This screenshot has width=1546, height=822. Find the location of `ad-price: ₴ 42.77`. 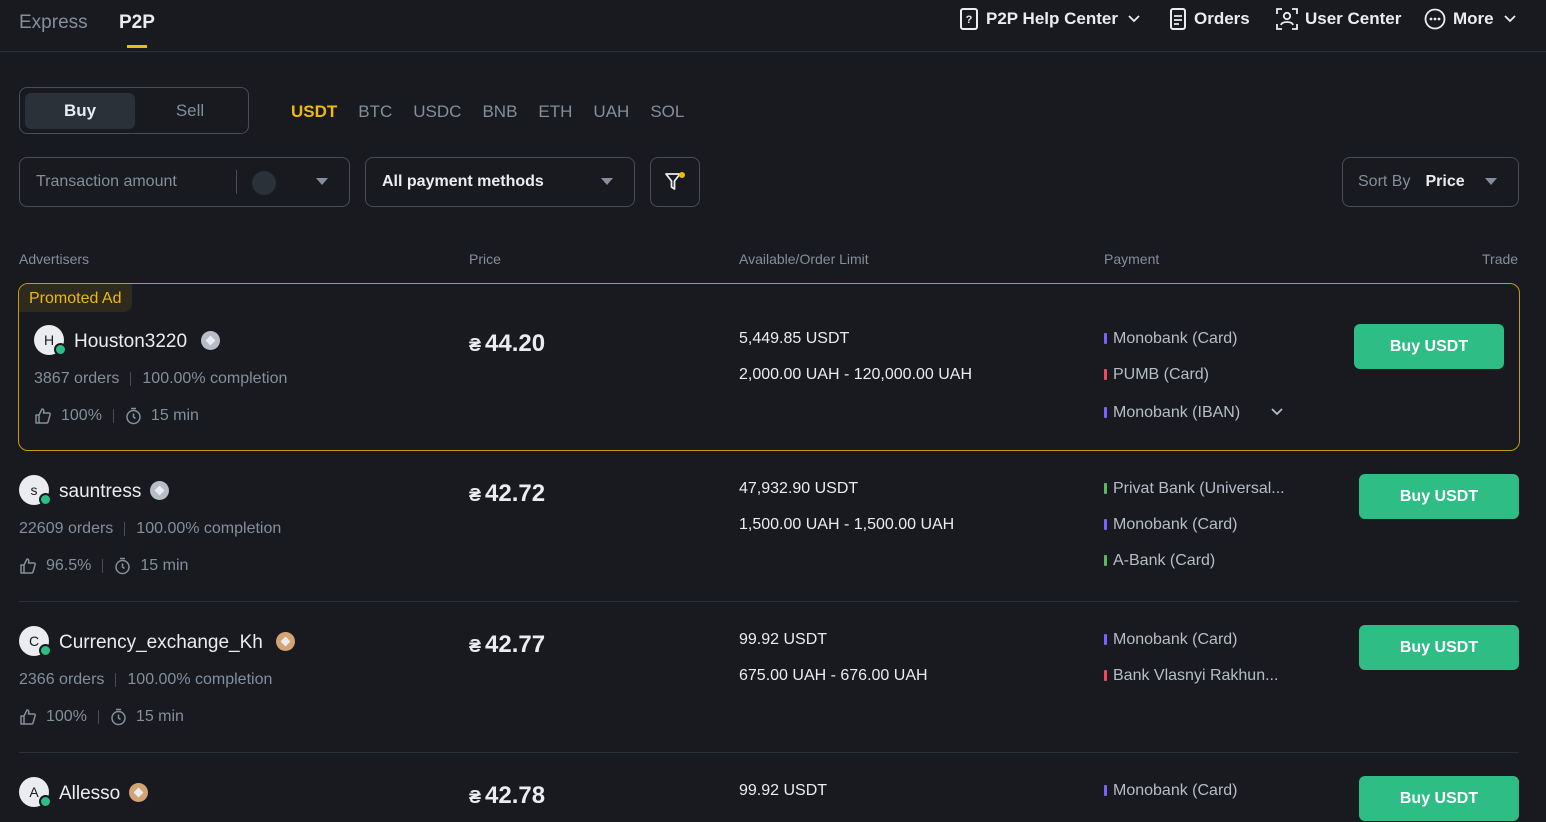

ad-price: ₴ 42.77 is located at coordinates (507, 644).